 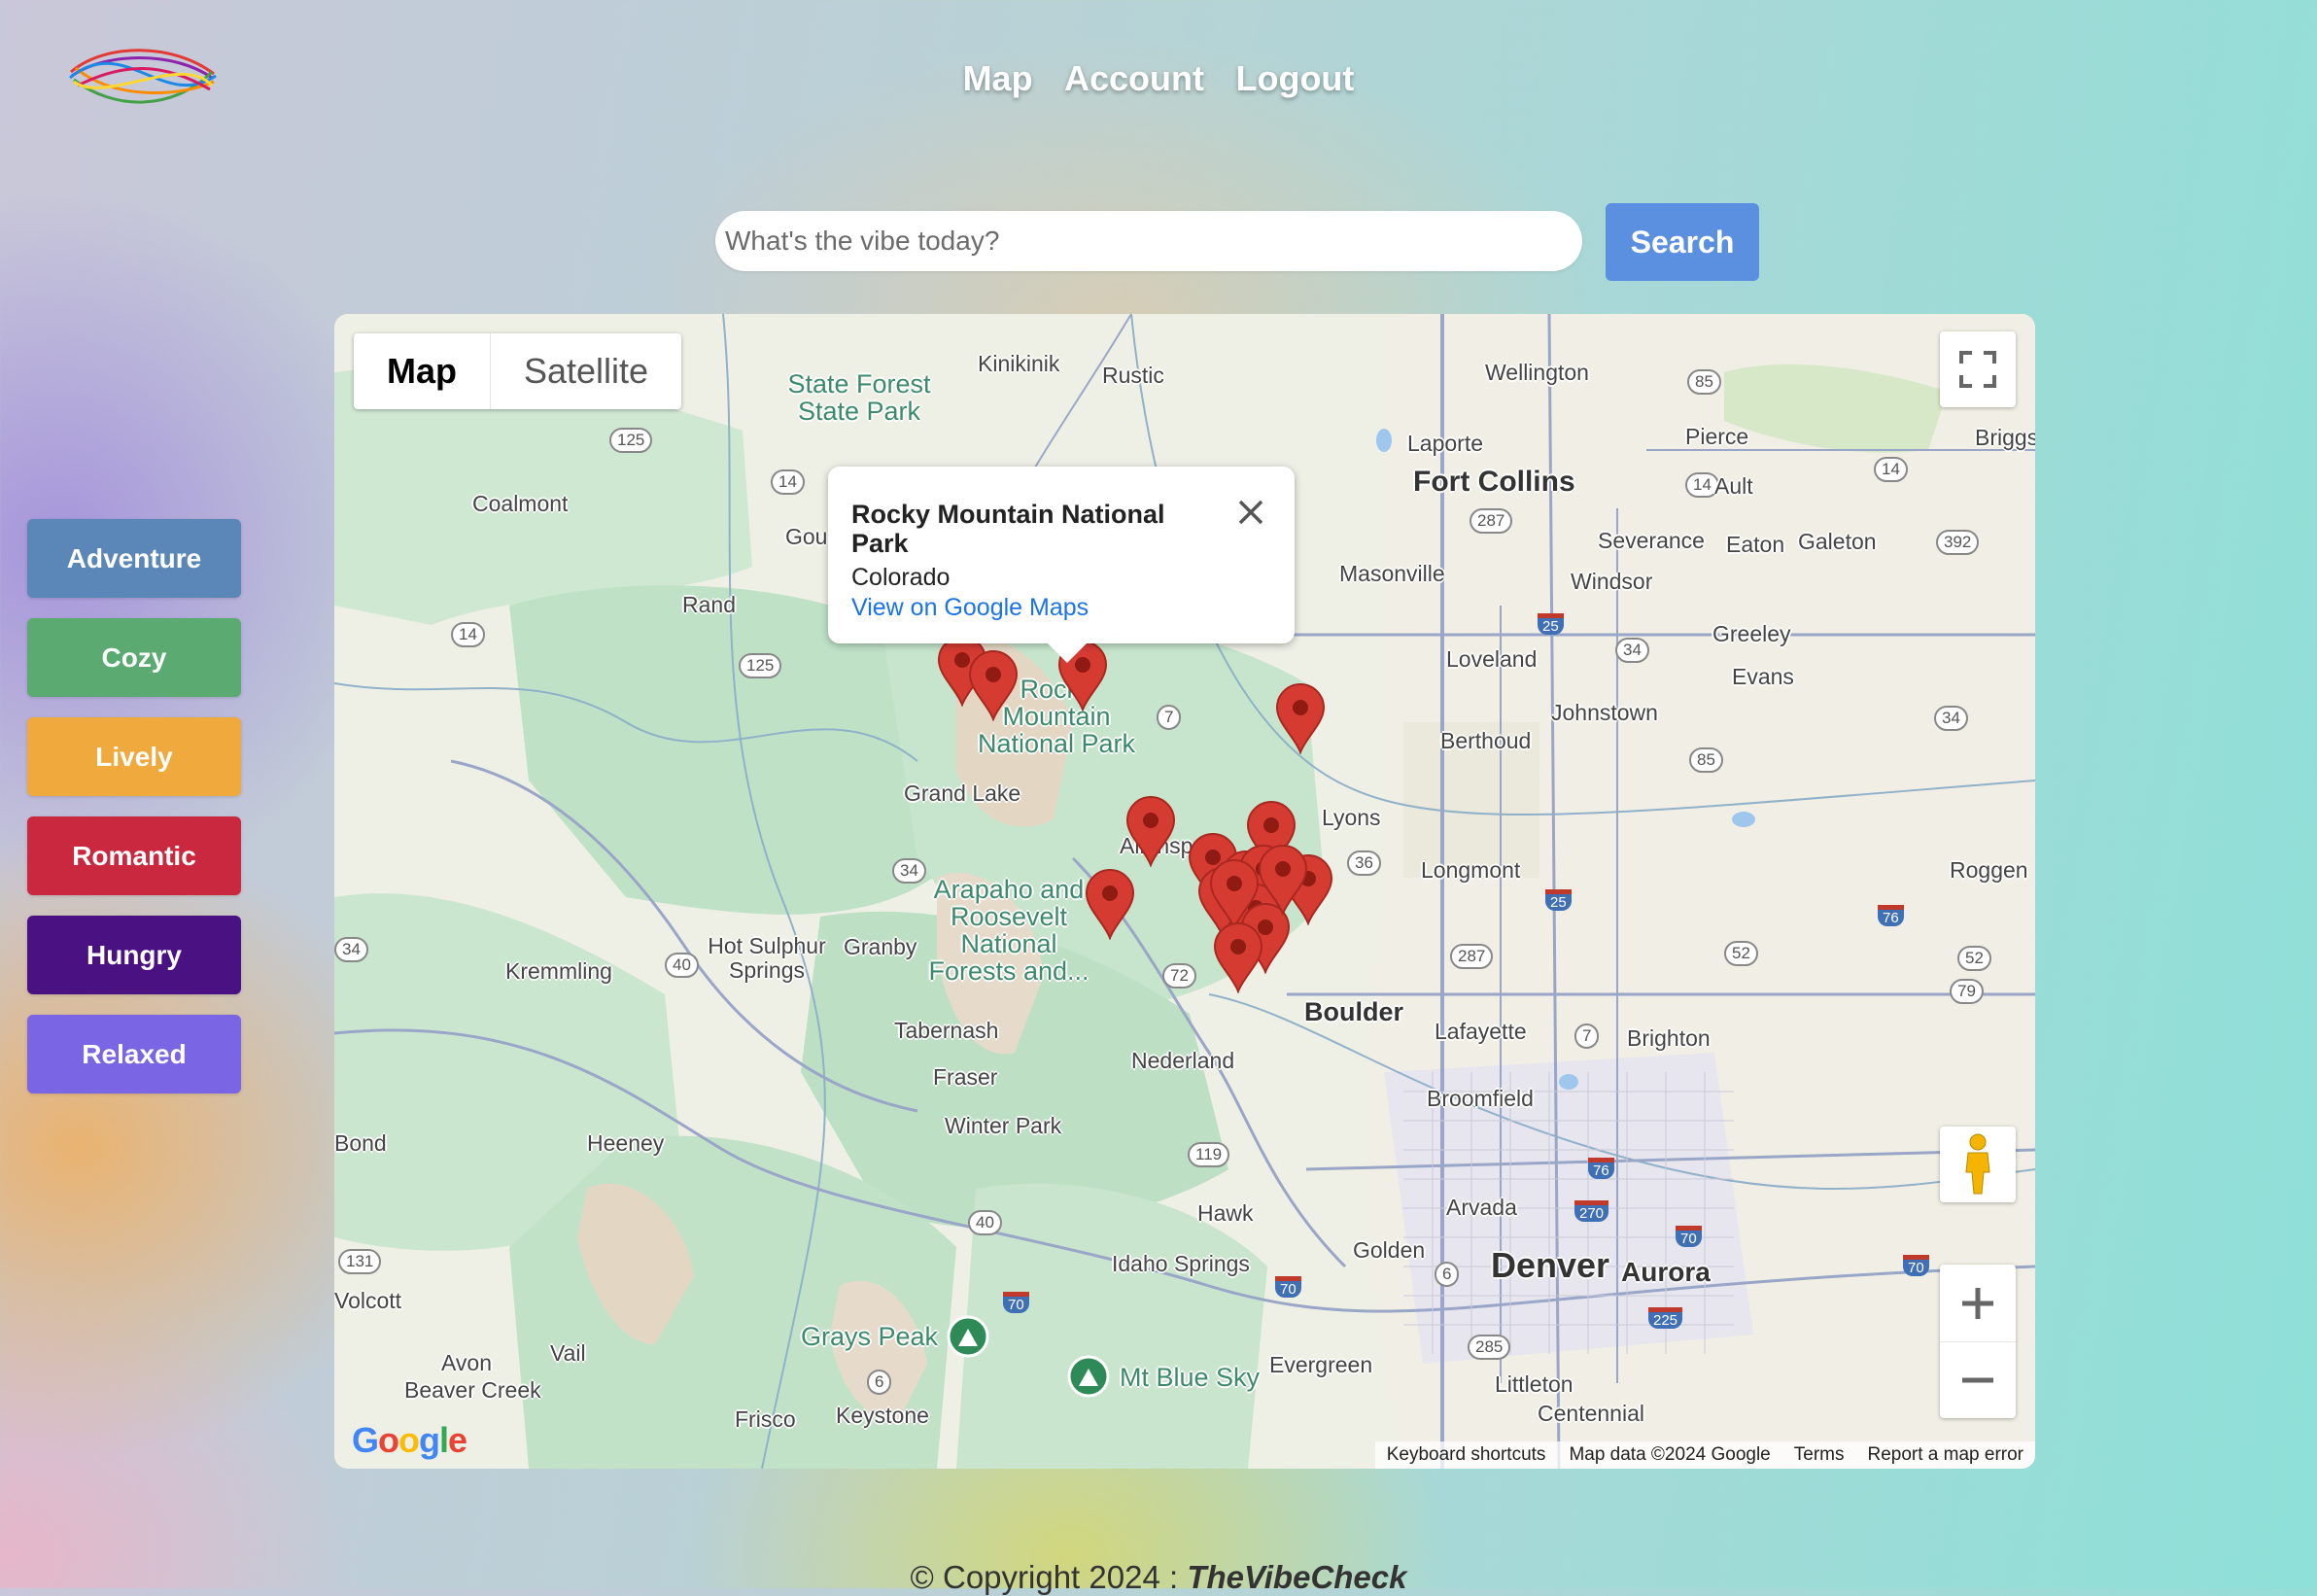 I want to click on zoom-in-button, so click(x=1978, y=1304).